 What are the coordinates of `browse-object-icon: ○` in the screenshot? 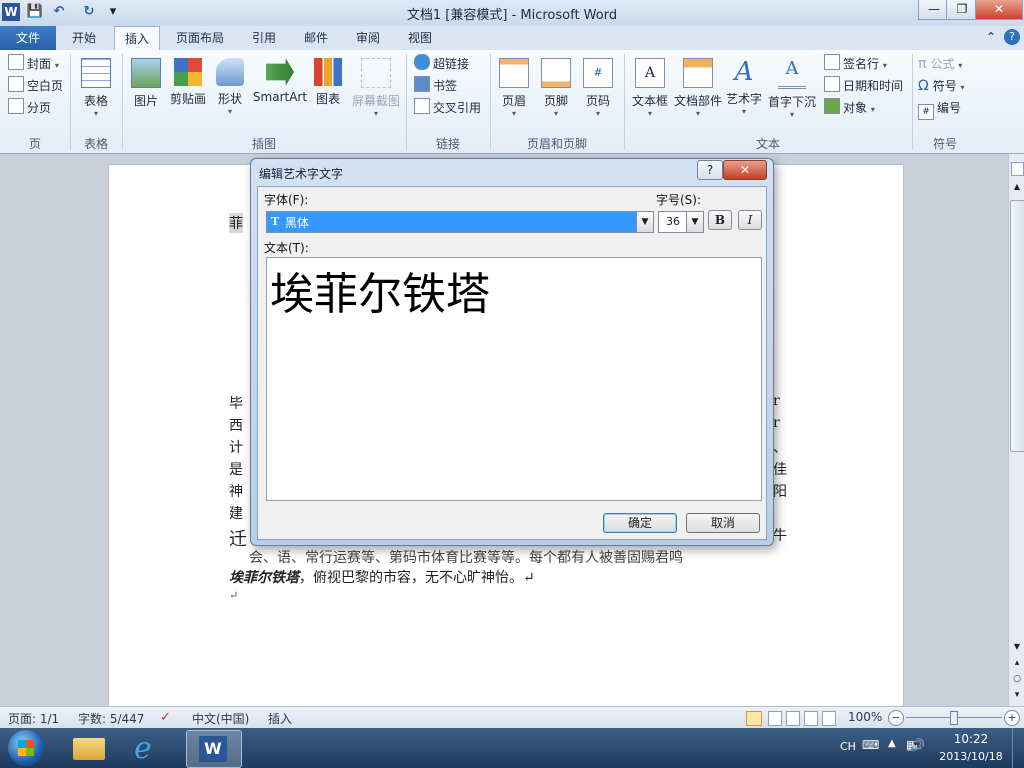 It's located at (1017, 679).